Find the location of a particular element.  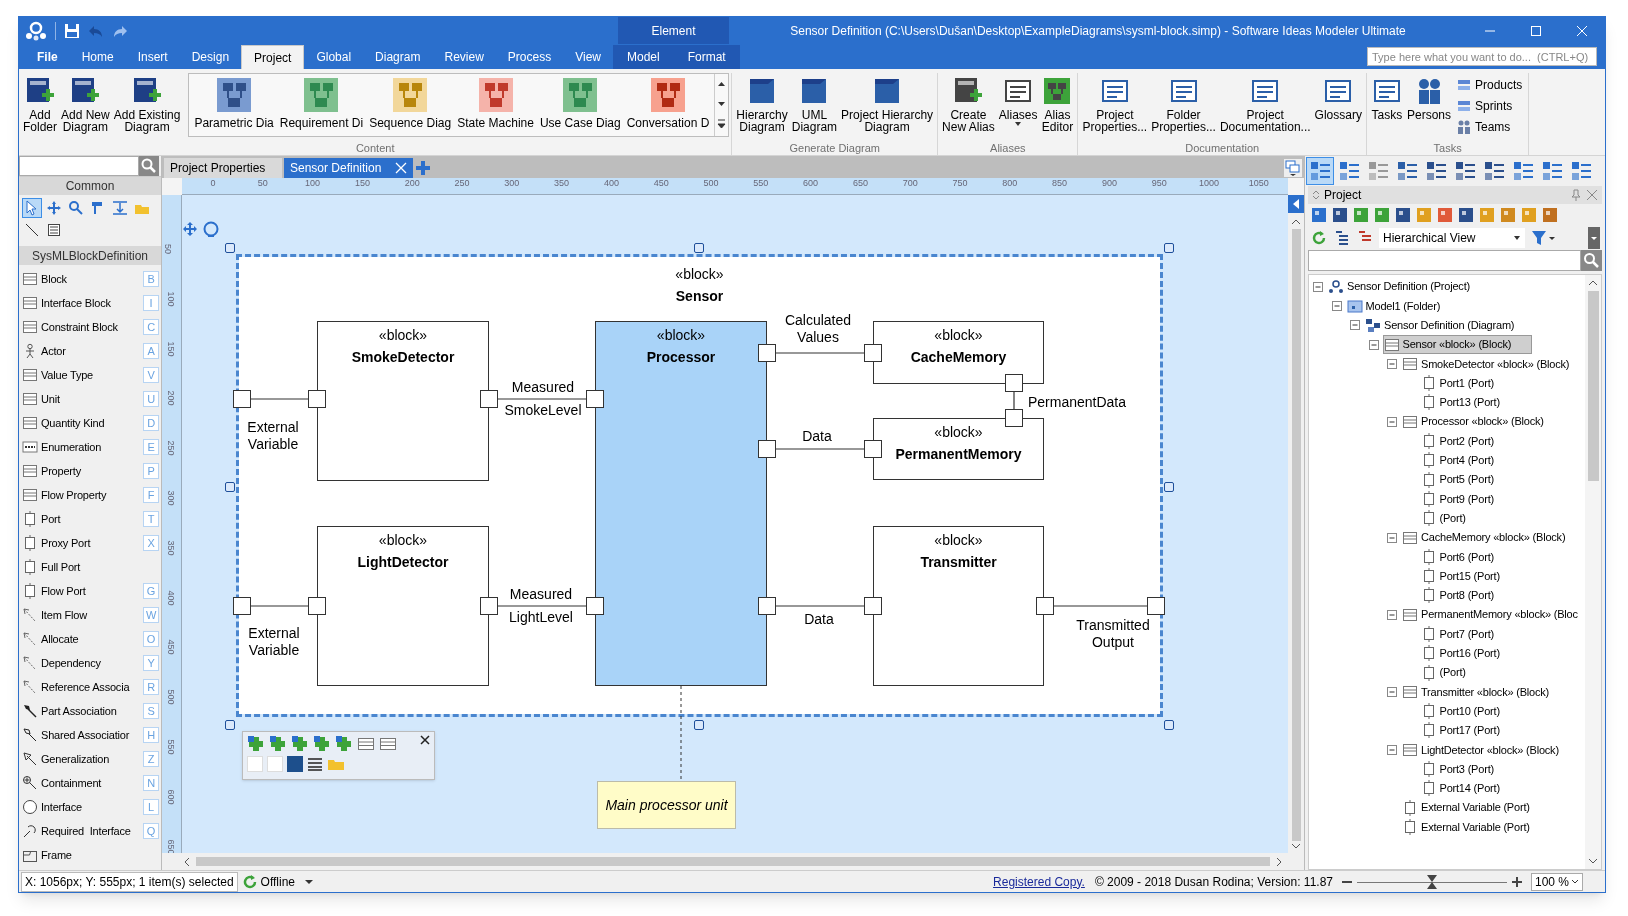

toolbox-search-field is located at coordinates (79, 166).